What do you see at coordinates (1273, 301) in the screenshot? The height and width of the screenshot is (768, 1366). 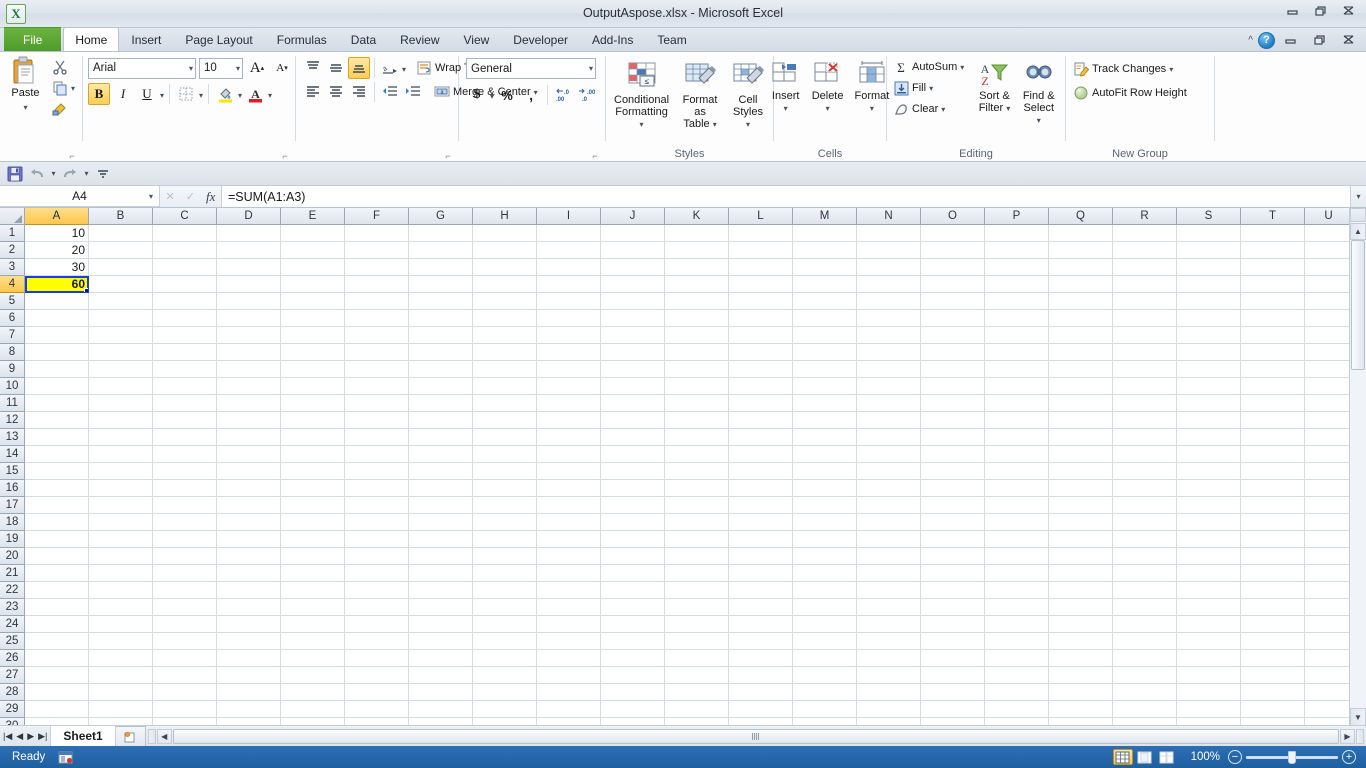 I see `cell-T5` at bounding box center [1273, 301].